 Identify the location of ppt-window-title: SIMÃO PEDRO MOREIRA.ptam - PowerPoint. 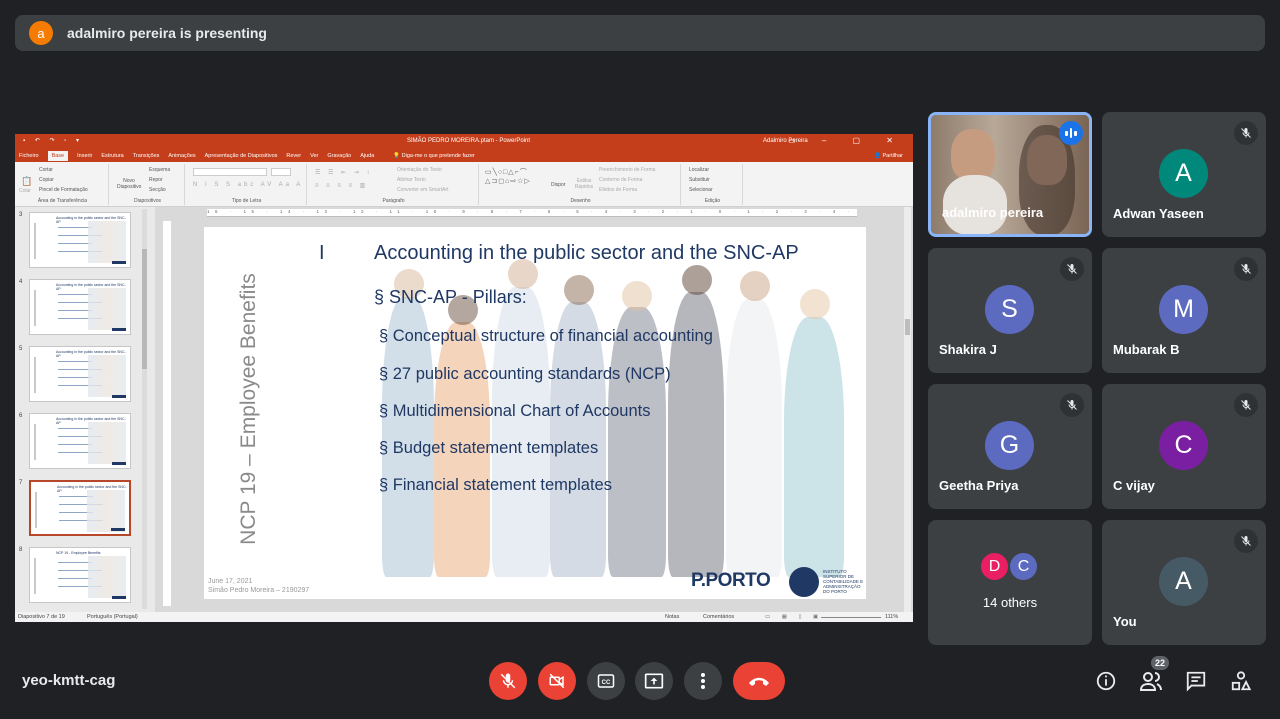
(469, 141).